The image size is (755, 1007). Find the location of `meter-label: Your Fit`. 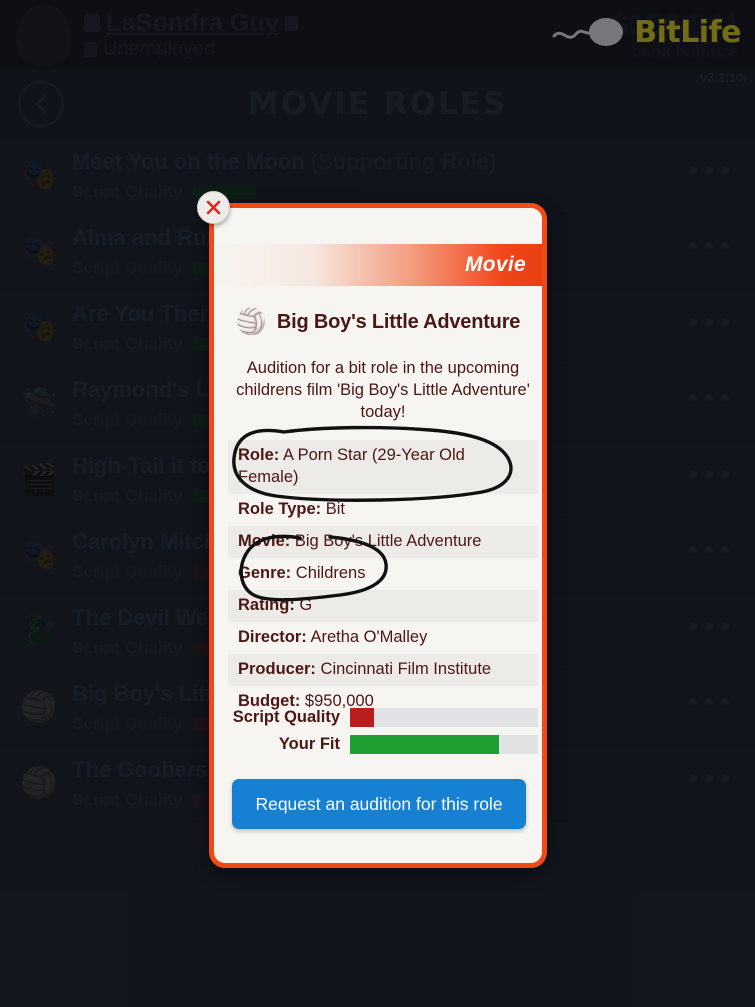

meter-label: Your Fit is located at coordinates (309, 744).